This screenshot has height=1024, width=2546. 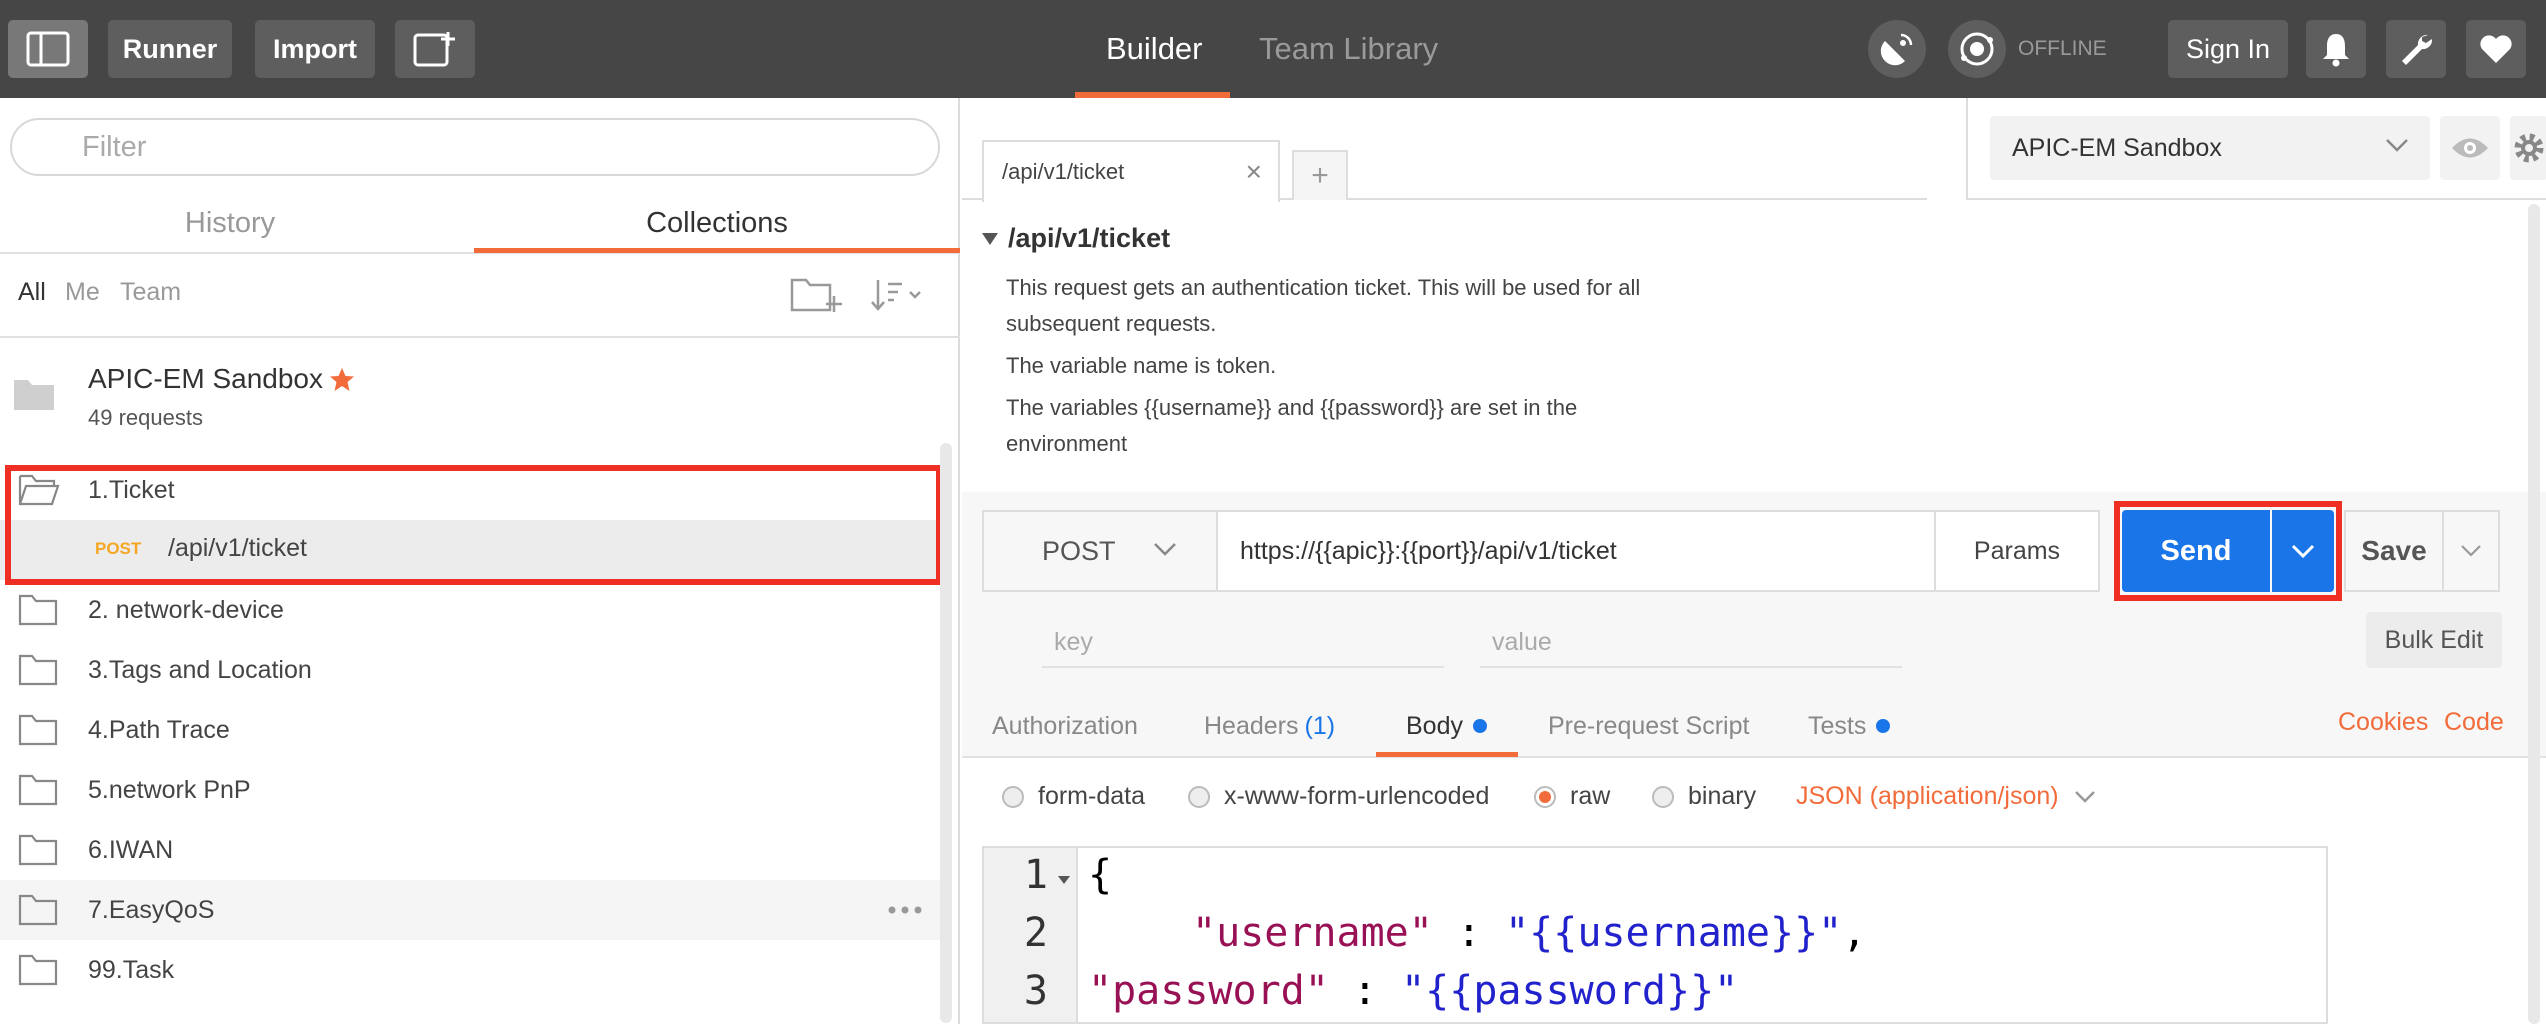 I want to click on collections-underline, so click(x=717, y=250).